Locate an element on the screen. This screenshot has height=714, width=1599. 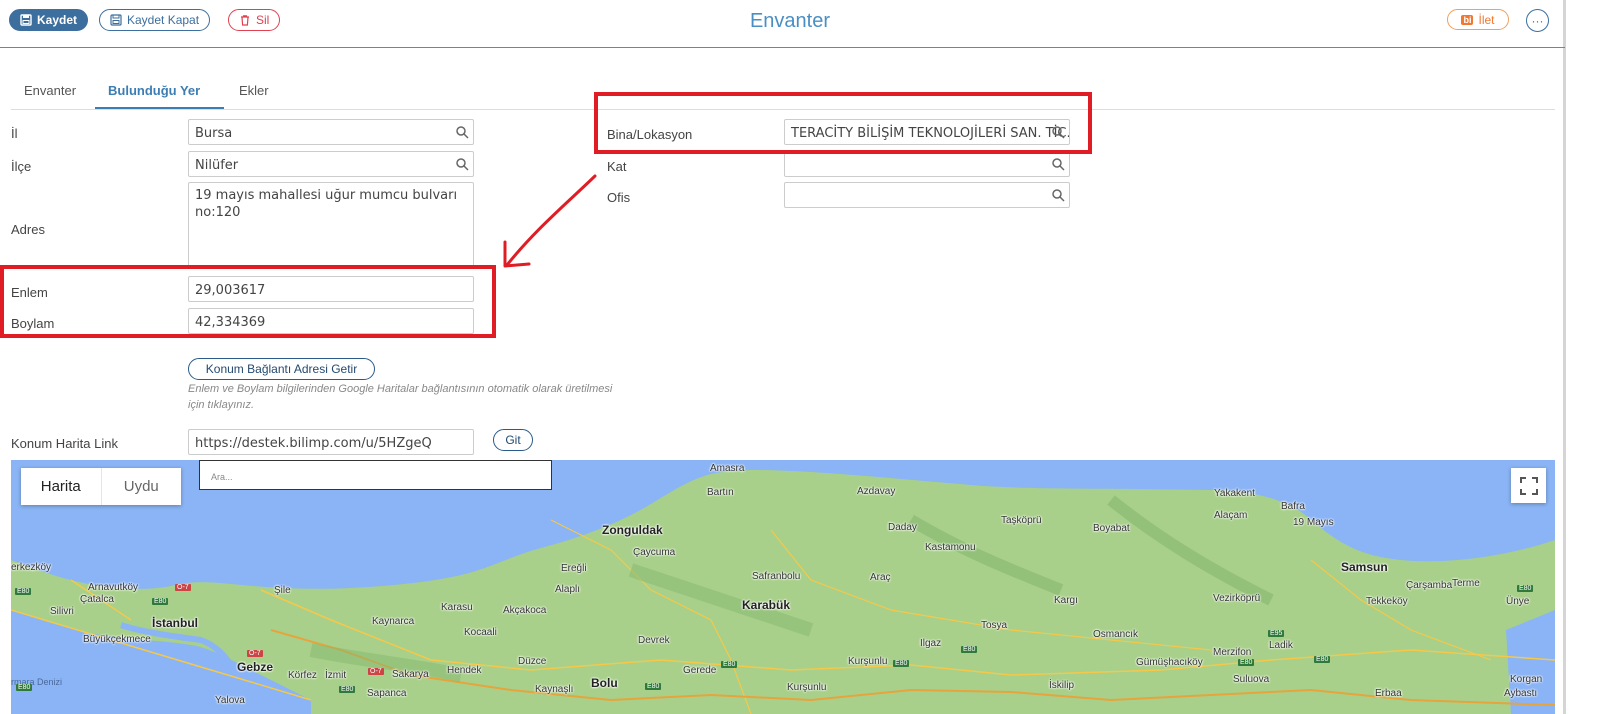
map-label: Düzce is located at coordinates (532, 661).